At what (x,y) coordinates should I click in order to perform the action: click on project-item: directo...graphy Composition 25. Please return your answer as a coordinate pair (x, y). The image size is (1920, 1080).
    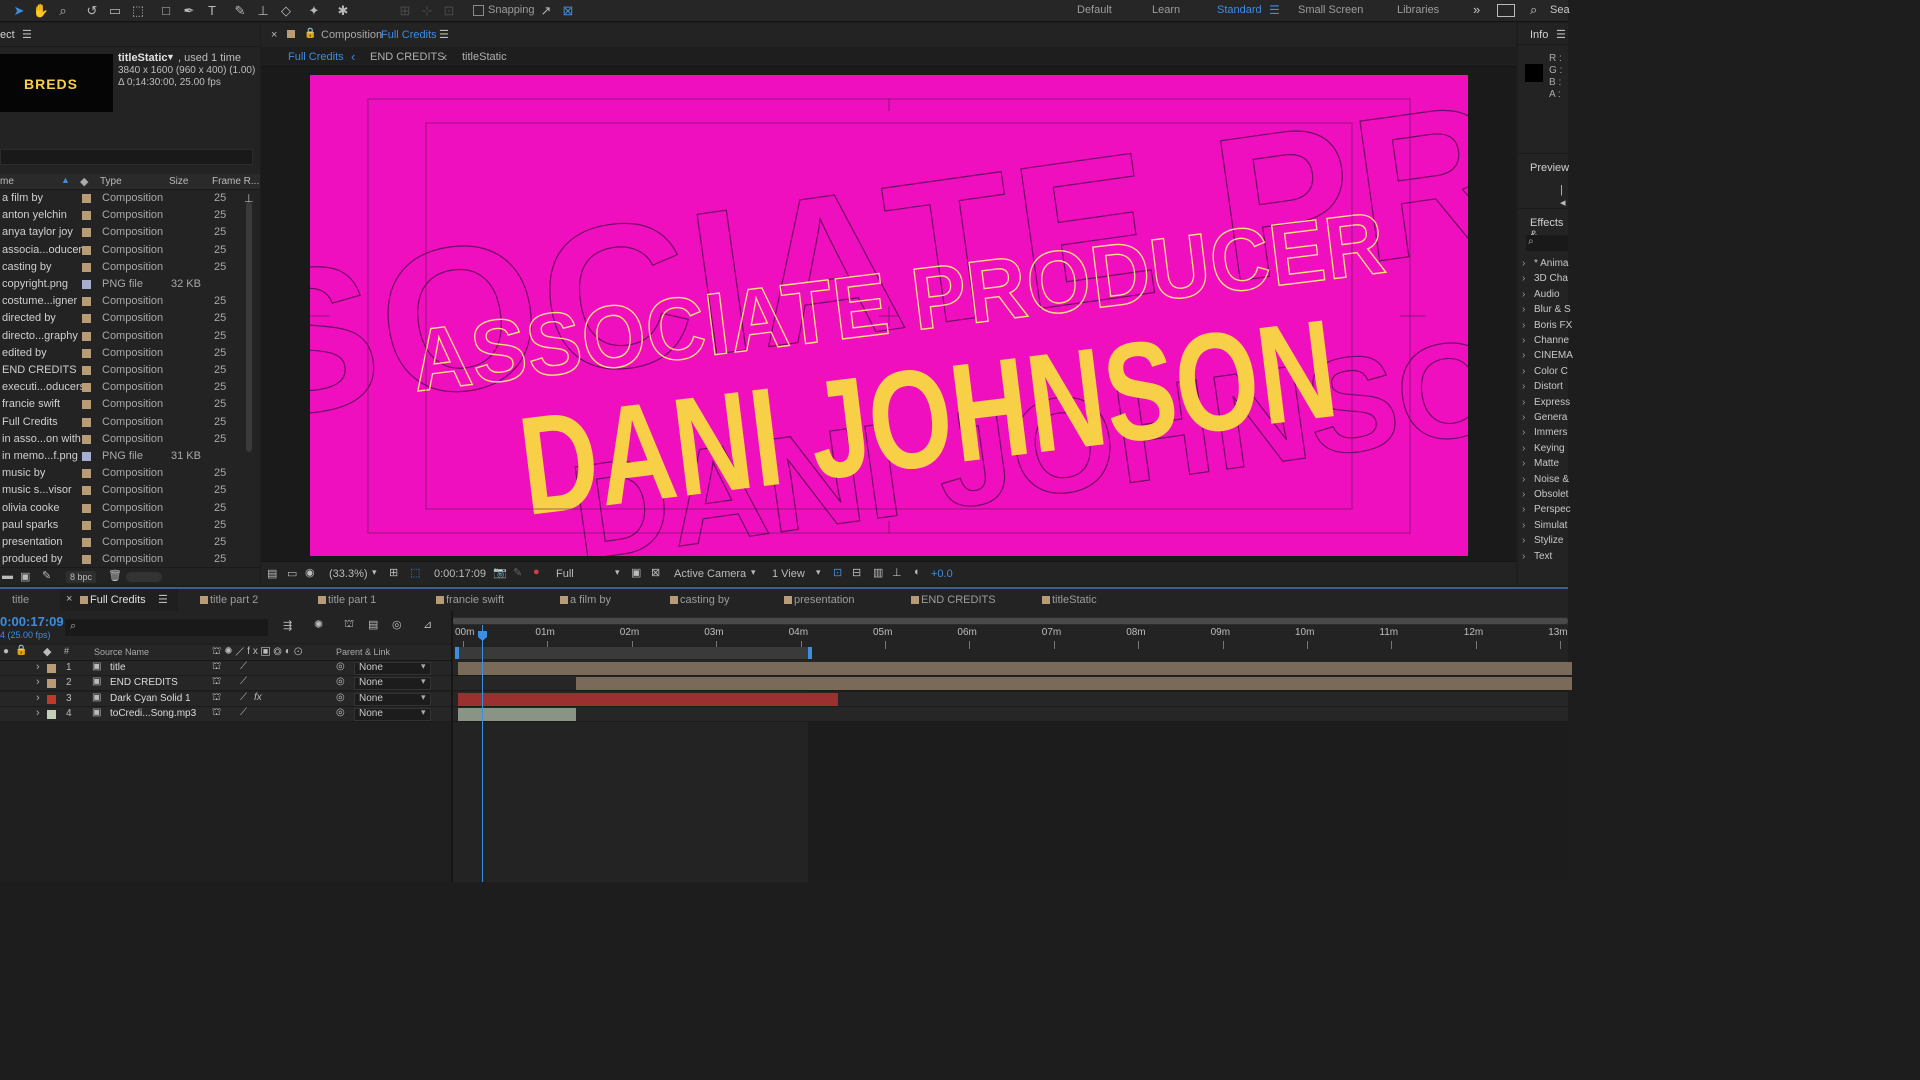
    Looking at the image, I should click on (122, 336).